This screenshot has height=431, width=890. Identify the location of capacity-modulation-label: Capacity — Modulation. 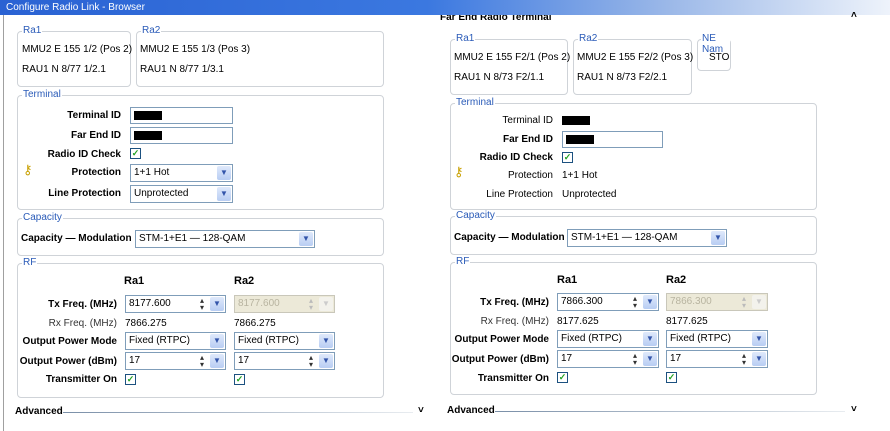
(509, 237).